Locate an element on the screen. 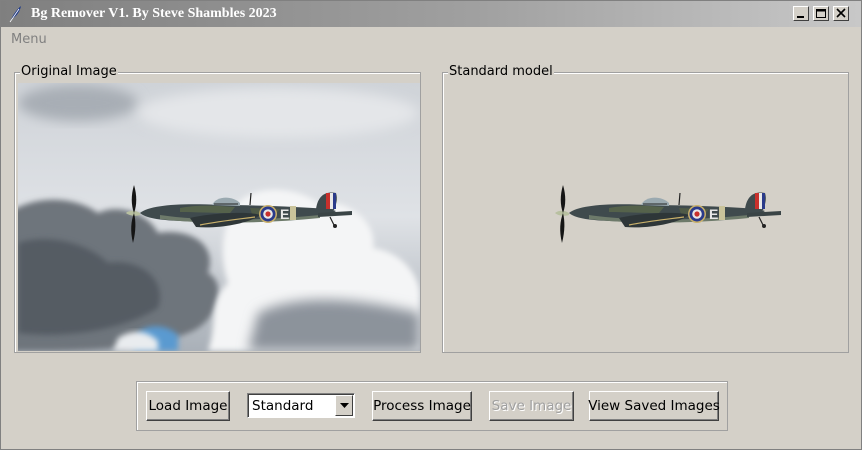 The height and width of the screenshot is (450, 862). window-title: Bg Remover V1. By Steve Shambles 2023 is located at coordinates (154, 13).